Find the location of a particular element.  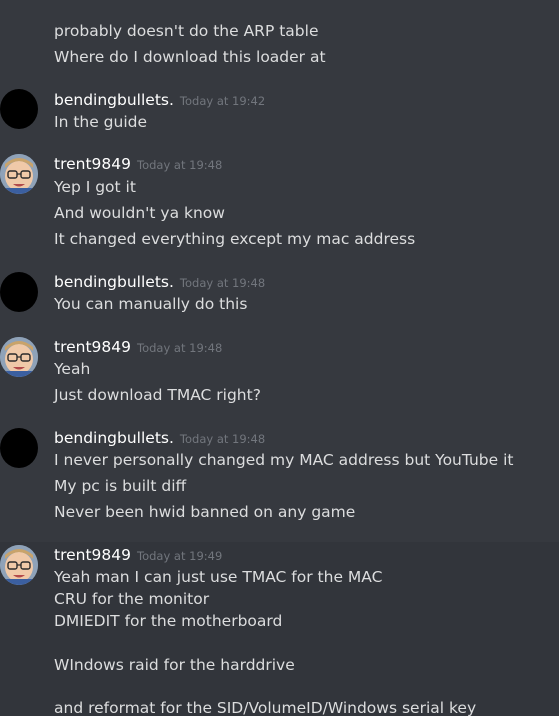

message-line: You can manually do this is located at coordinates (151, 304).